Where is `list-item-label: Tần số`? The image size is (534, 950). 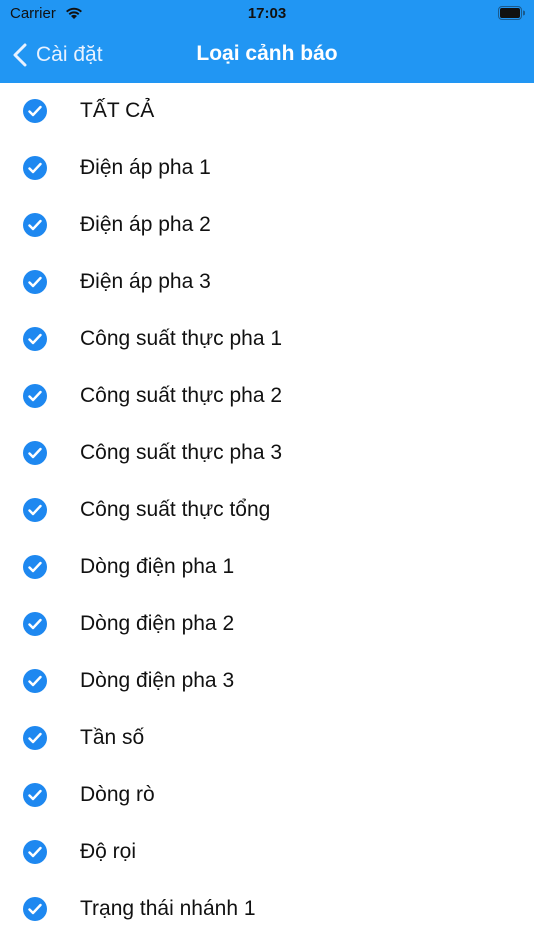
list-item-label: Tần số is located at coordinates (112, 737).